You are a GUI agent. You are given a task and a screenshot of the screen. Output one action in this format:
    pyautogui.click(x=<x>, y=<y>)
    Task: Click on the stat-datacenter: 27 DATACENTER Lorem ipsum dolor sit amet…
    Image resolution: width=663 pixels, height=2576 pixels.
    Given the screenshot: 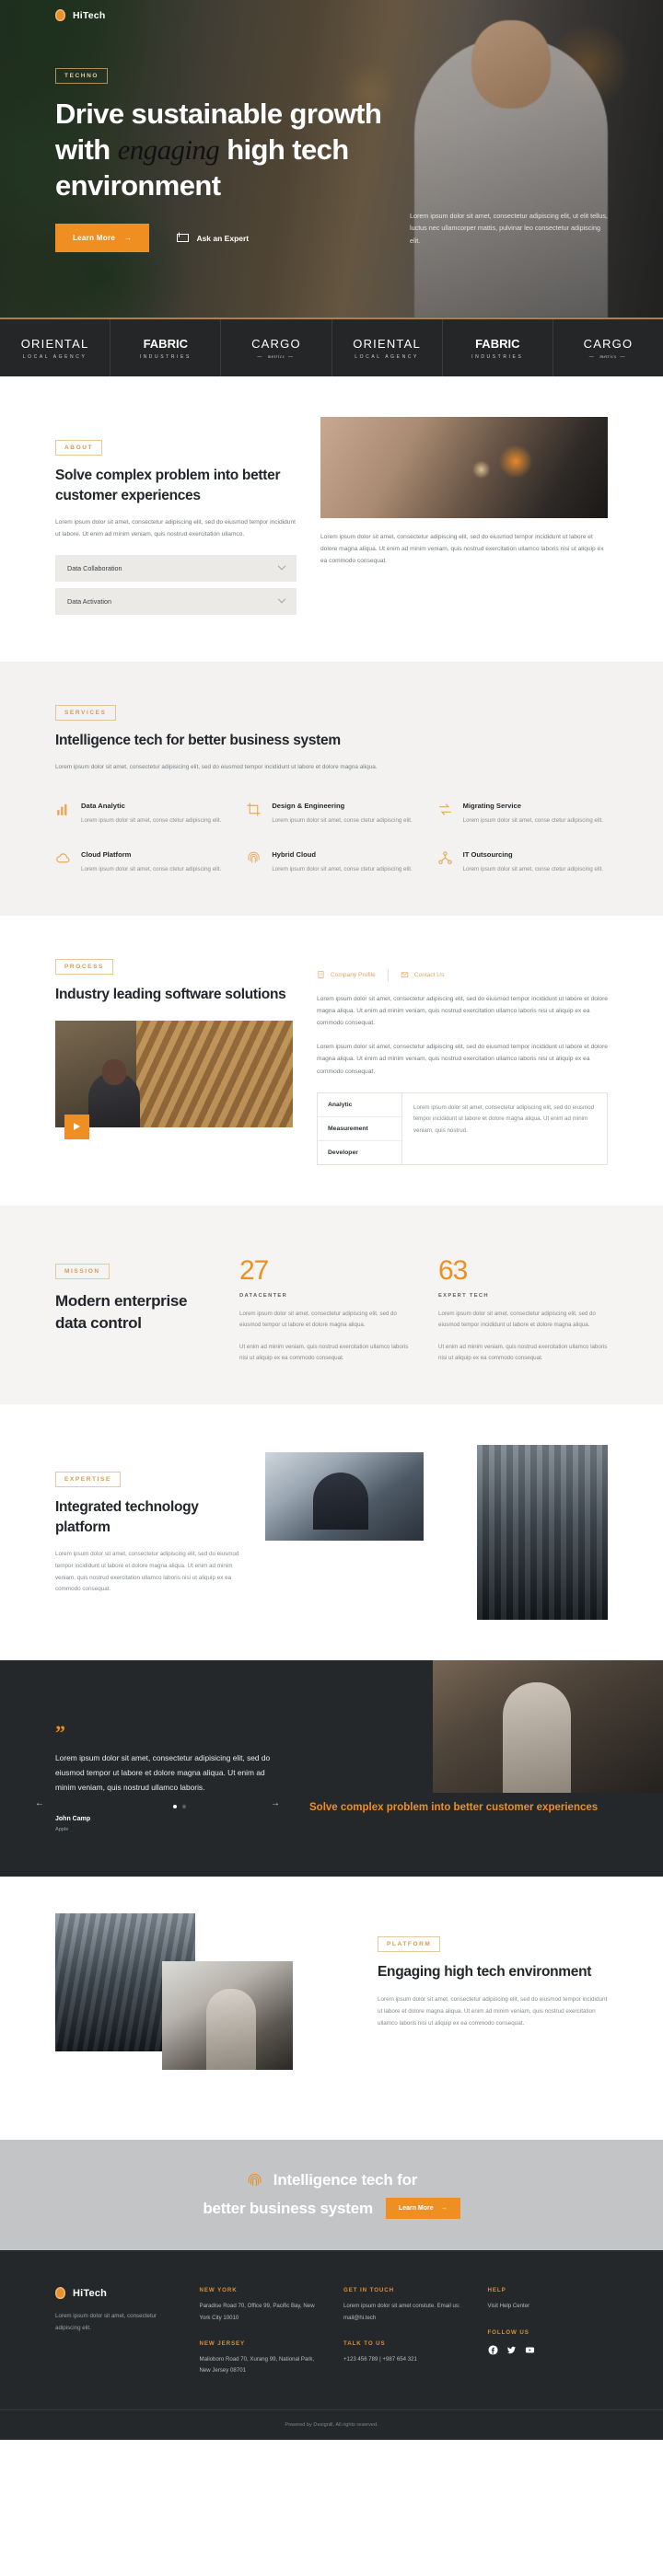 What is the action you would take?
    pyautogui.click(x=324, y=1305)
    